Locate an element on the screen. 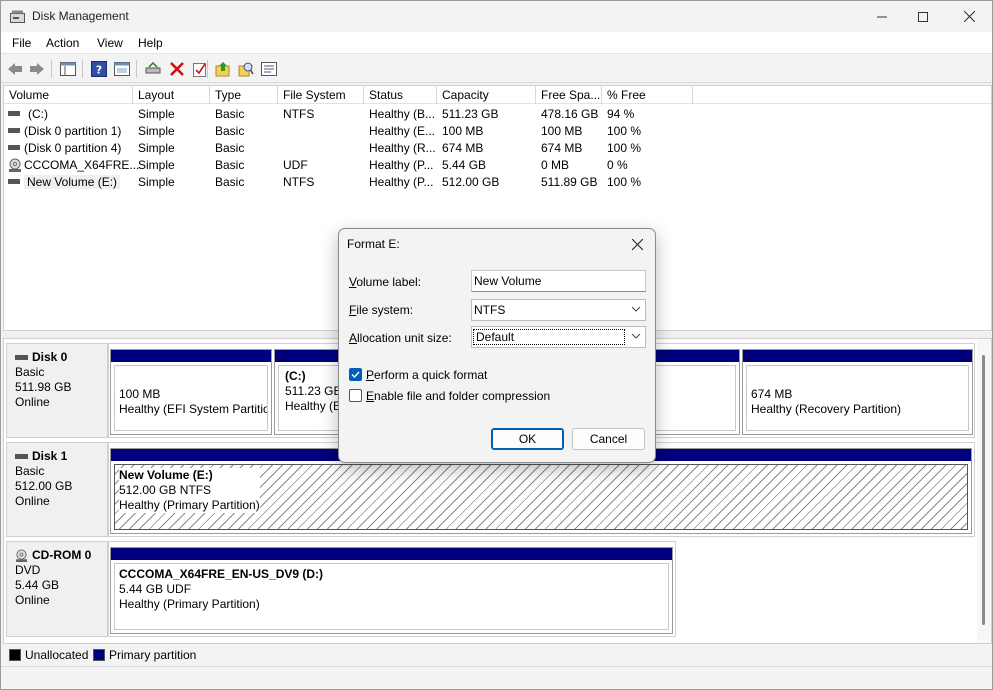  minimize-button is located at coordinates (882, 16).